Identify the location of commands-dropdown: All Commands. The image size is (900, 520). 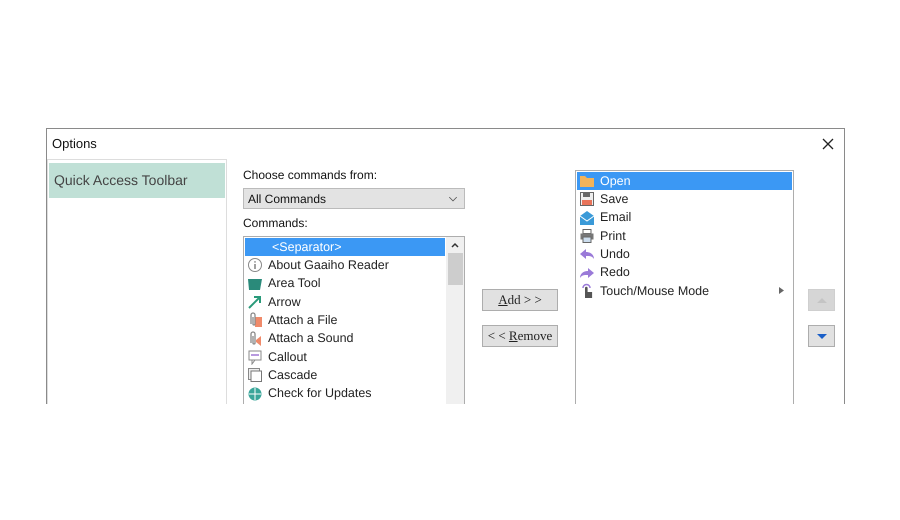
(354, 198).